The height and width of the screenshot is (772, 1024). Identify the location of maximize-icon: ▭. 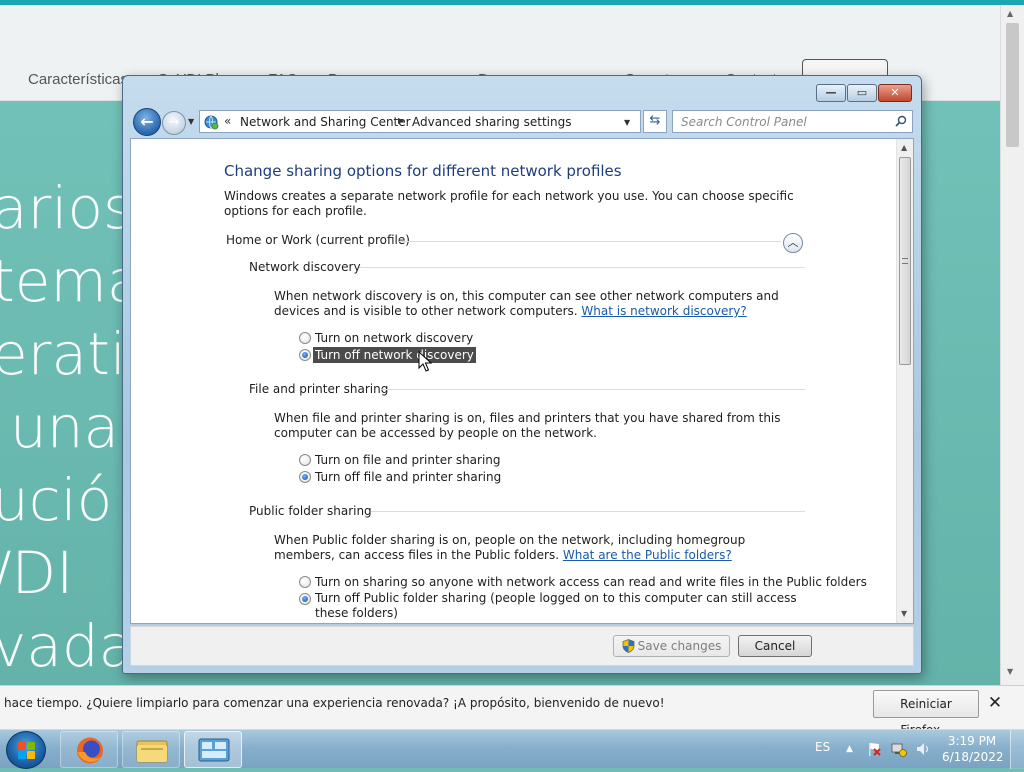
(862, 92).